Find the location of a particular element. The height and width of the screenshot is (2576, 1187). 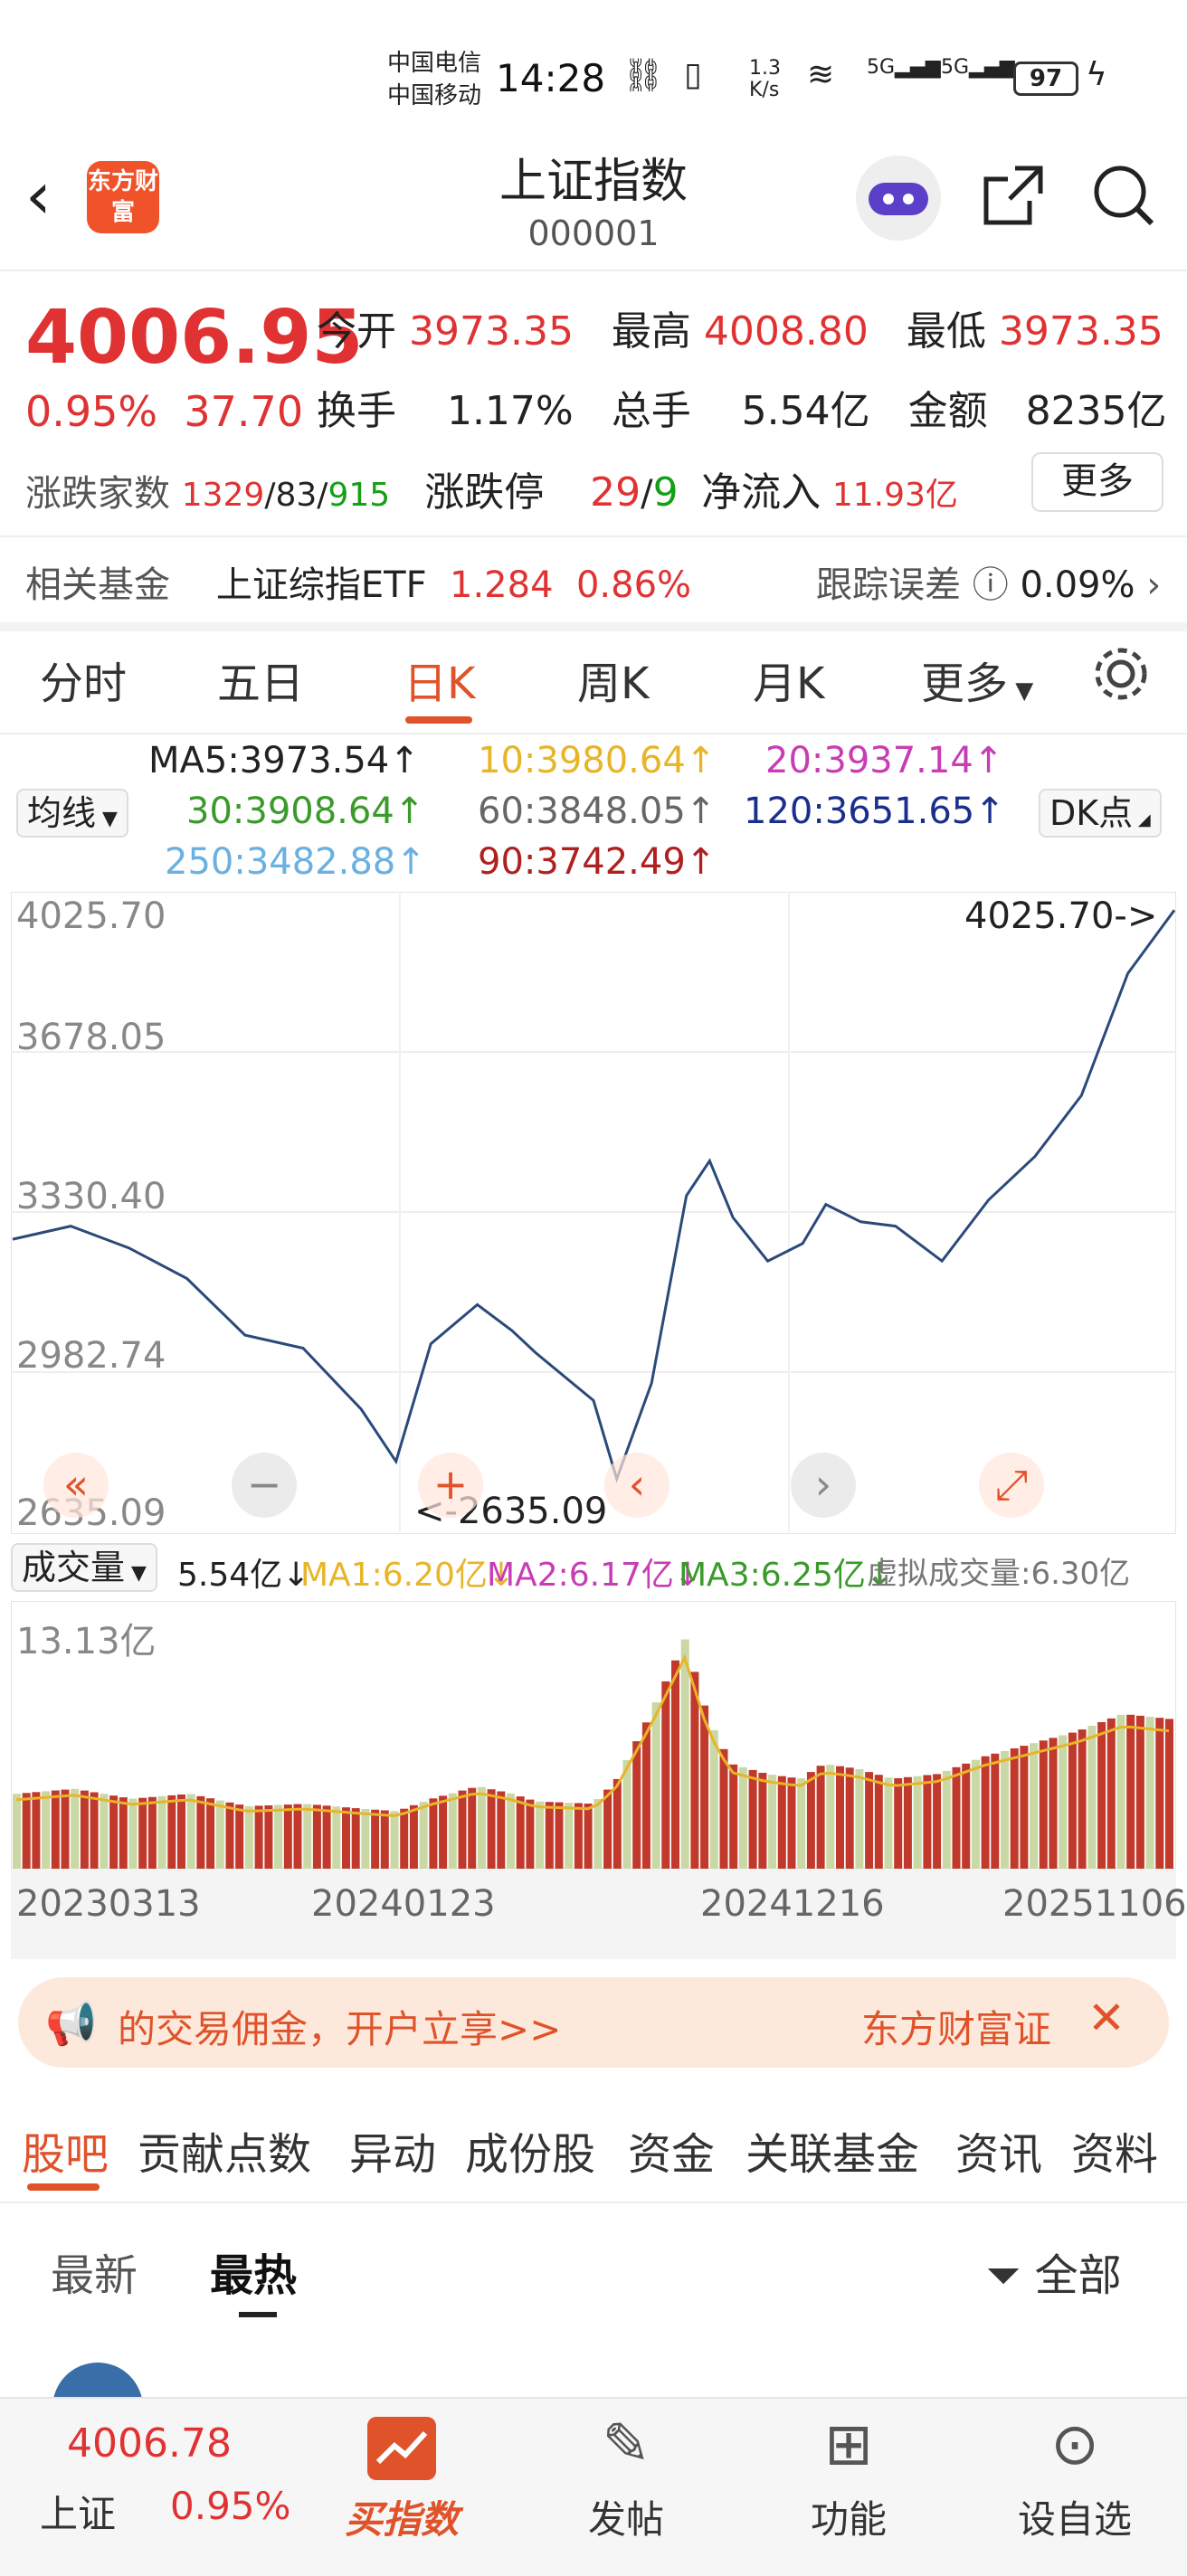

dk-point-button: DK点 ◢ is located at coordinates (1100, 814).